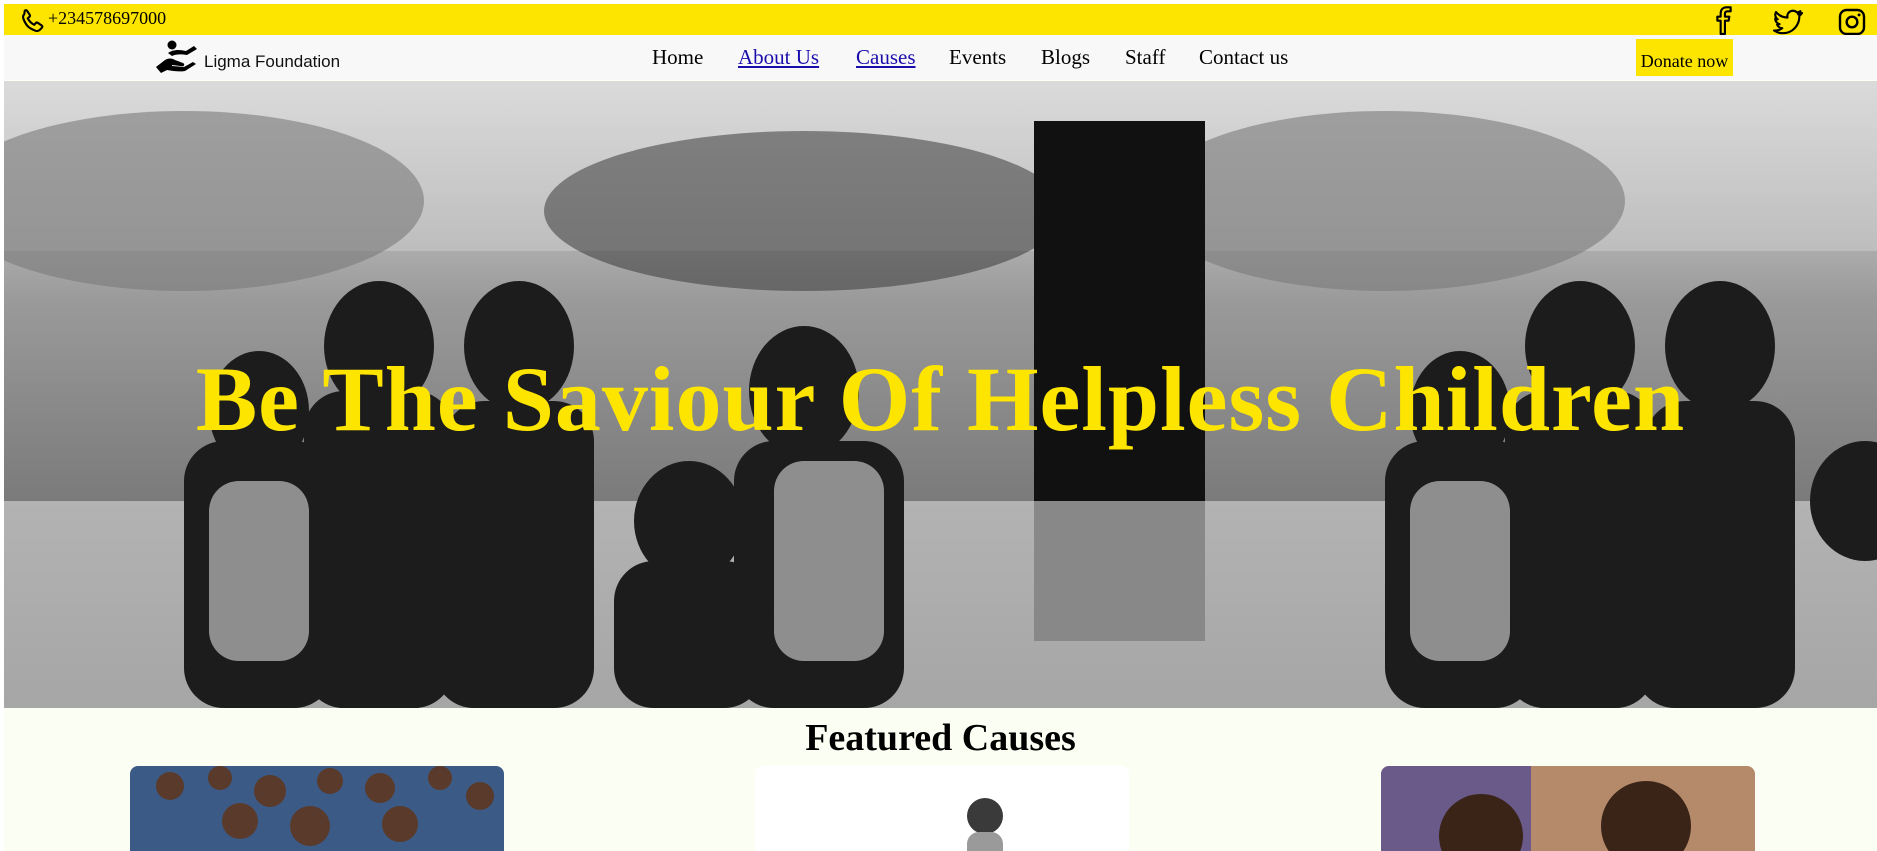  What do you see at coordinates (778, 57) in the screenshot?
I see `nav-about-us: About Us` at bounding box center [778, 57].